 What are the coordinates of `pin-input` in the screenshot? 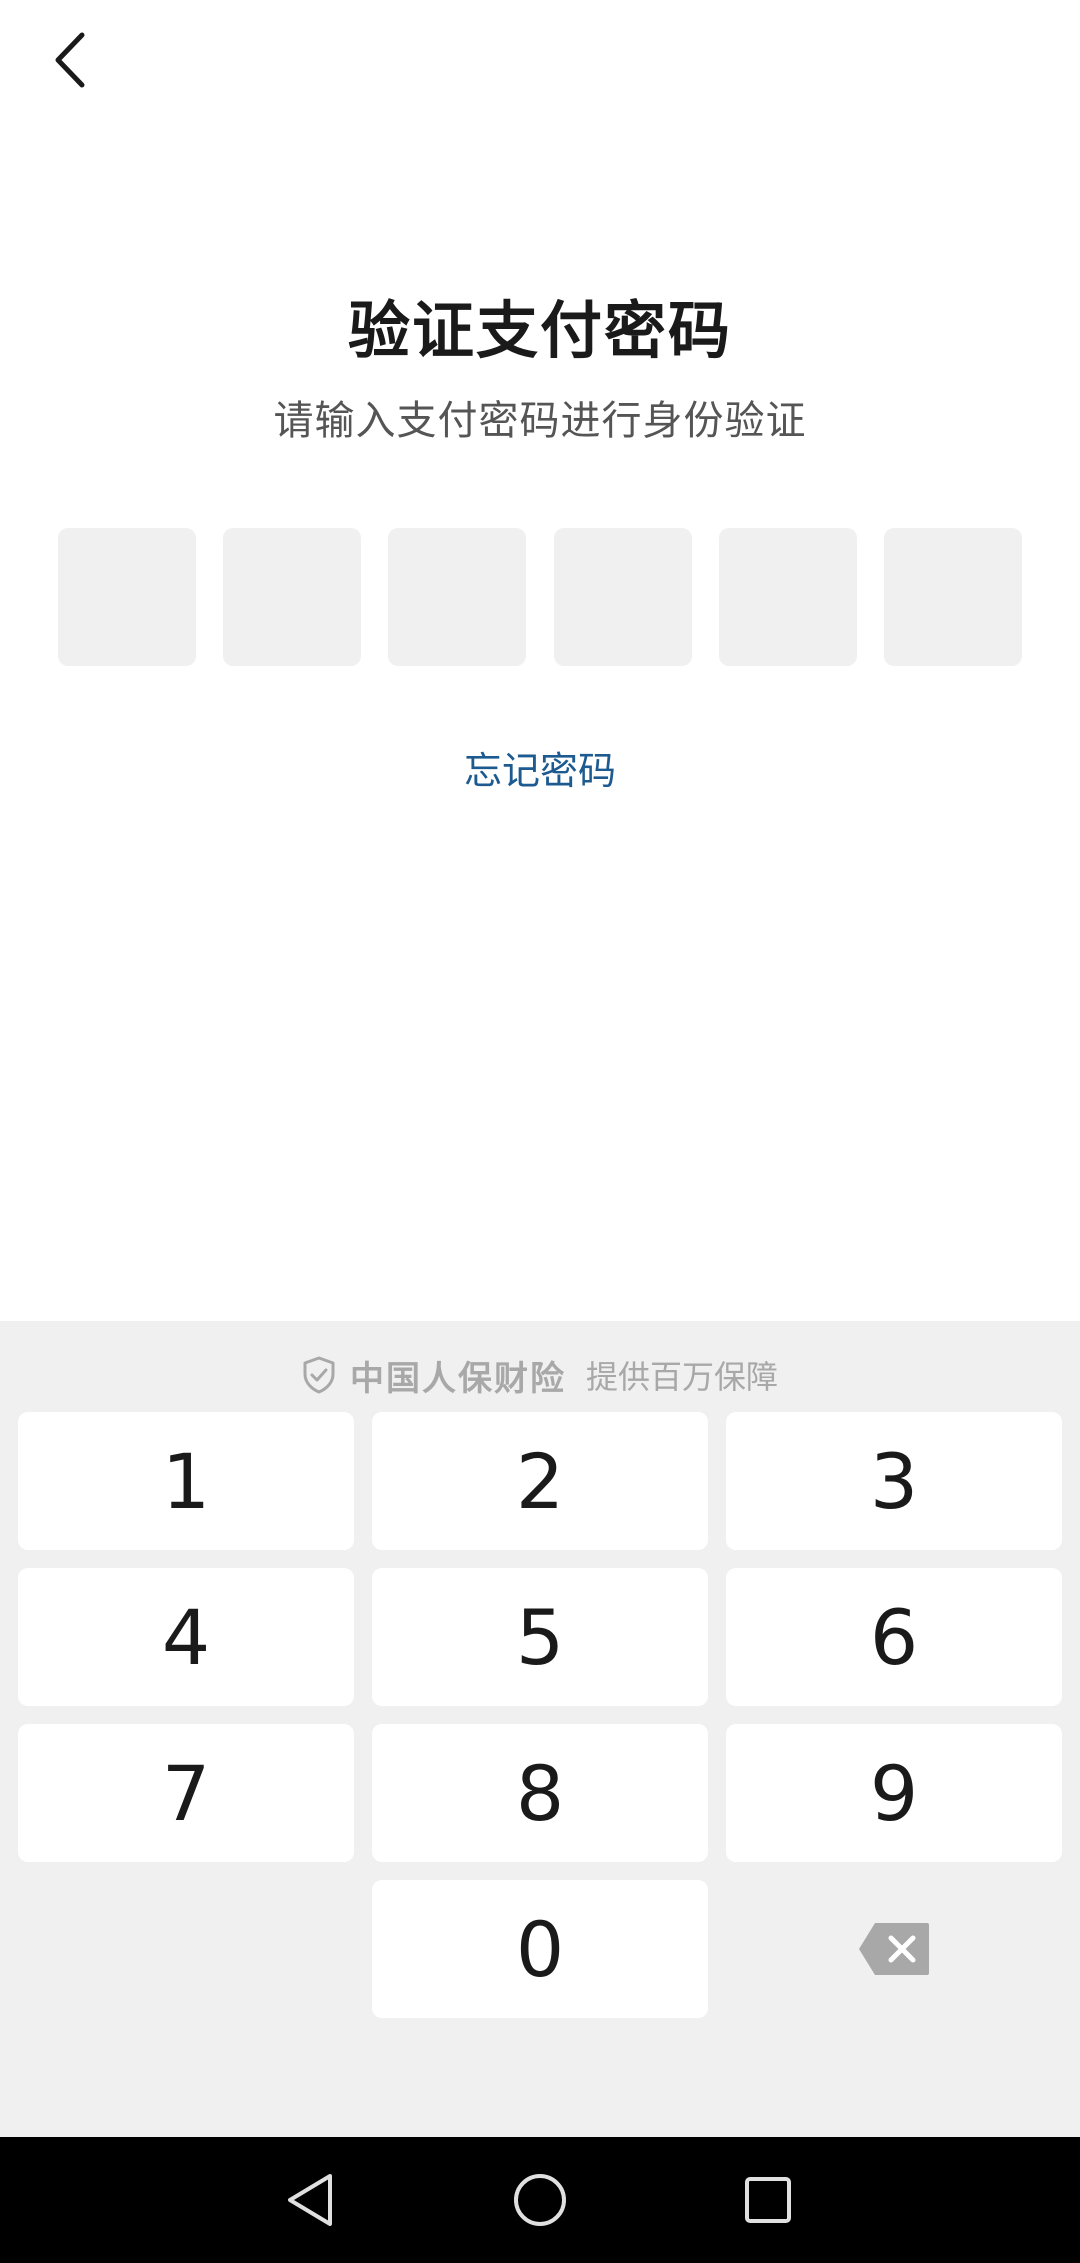 It's located at (540, 597).